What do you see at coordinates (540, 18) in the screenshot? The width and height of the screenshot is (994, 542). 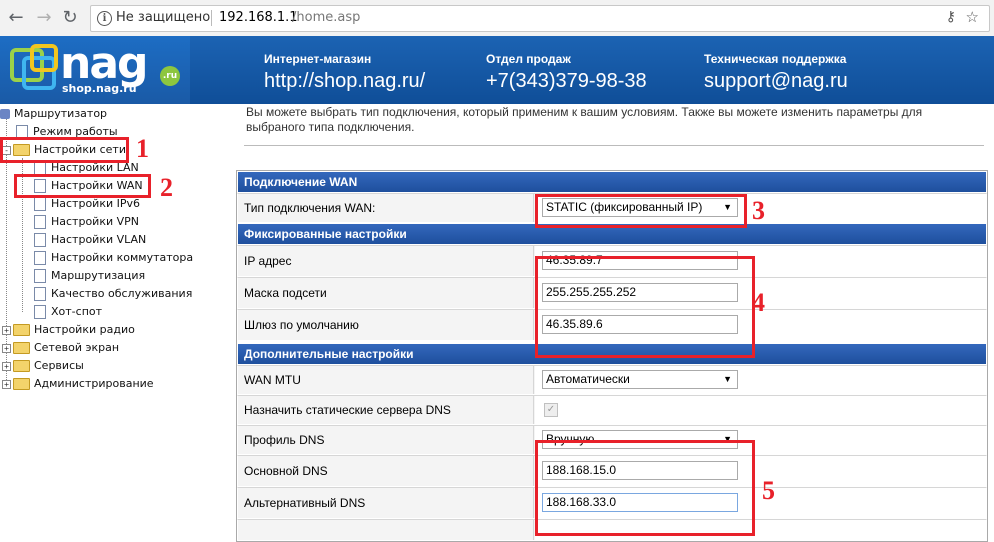 I see `address-bar: i Не защищено 192.168.1.1 /home.asp ⚷ ☆` at bounding box center [540, 18].